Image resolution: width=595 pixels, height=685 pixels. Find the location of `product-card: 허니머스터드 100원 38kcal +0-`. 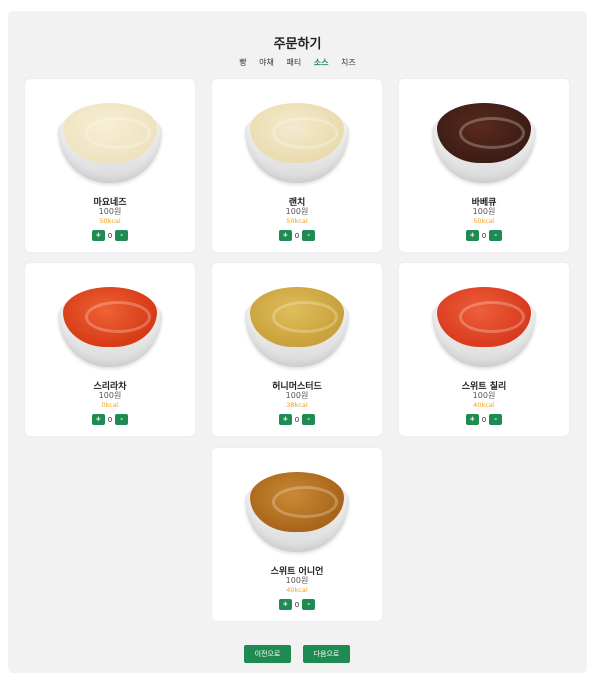

product-card: 허니머스터드 100원 38kcal +0- is located at coordinates (297, 349).